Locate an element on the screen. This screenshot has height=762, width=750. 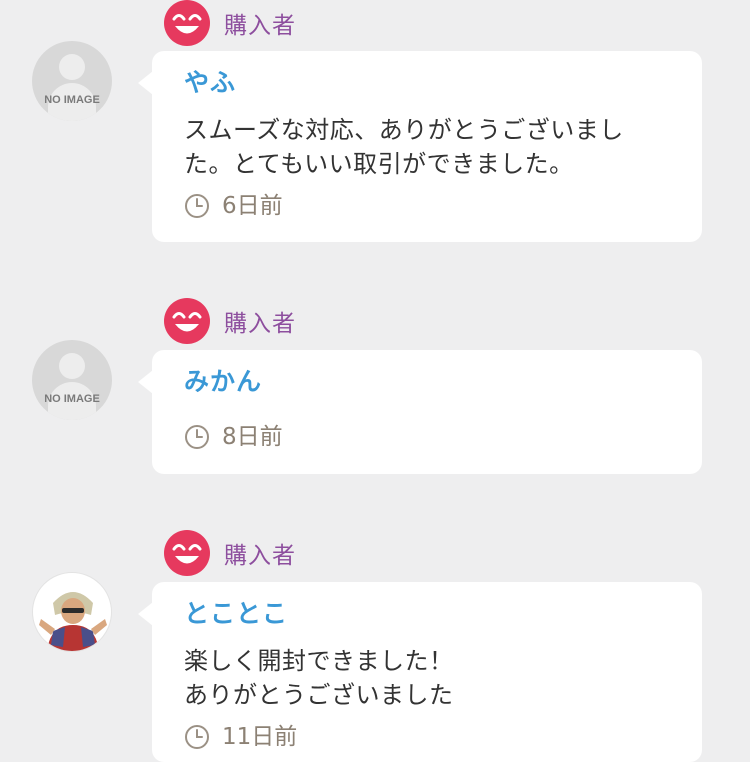
time-row: 8日前 is located at coordinates (427, 437).